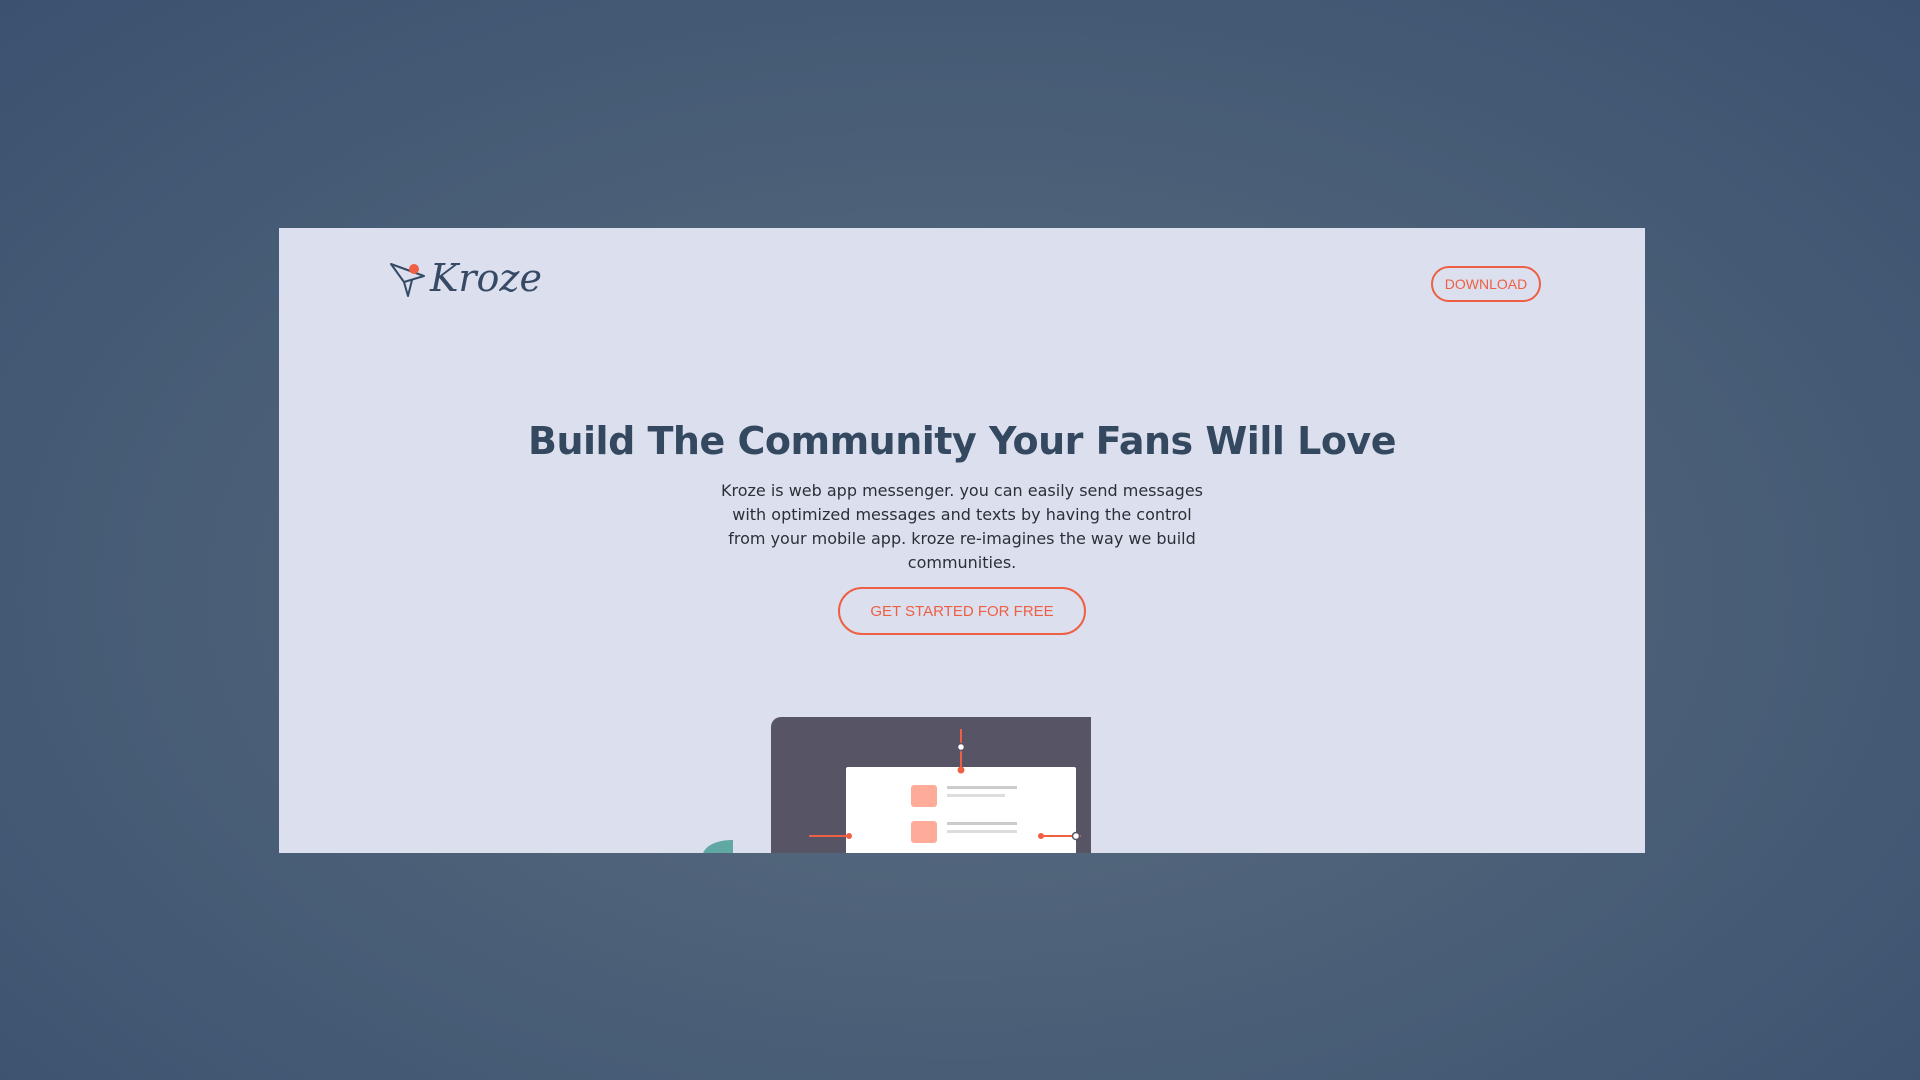  What do you see at coordinates (961, 747) in the screenshot?
I see `connector-node-top` at bounding box center [961, 747].